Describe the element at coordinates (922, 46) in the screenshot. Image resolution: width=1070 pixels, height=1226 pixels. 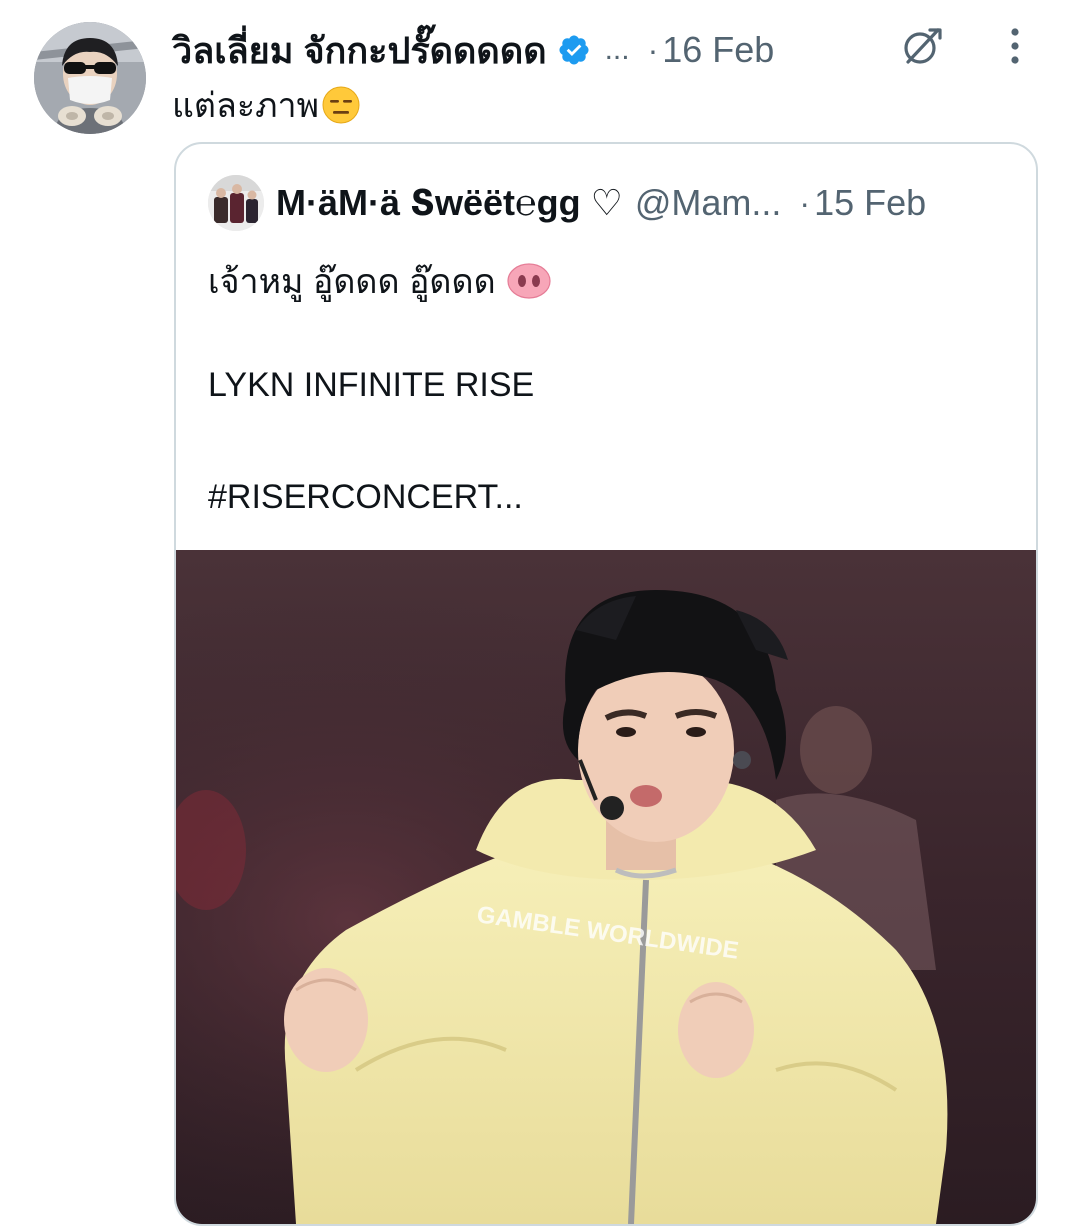
I see `grok-icon` at that location.